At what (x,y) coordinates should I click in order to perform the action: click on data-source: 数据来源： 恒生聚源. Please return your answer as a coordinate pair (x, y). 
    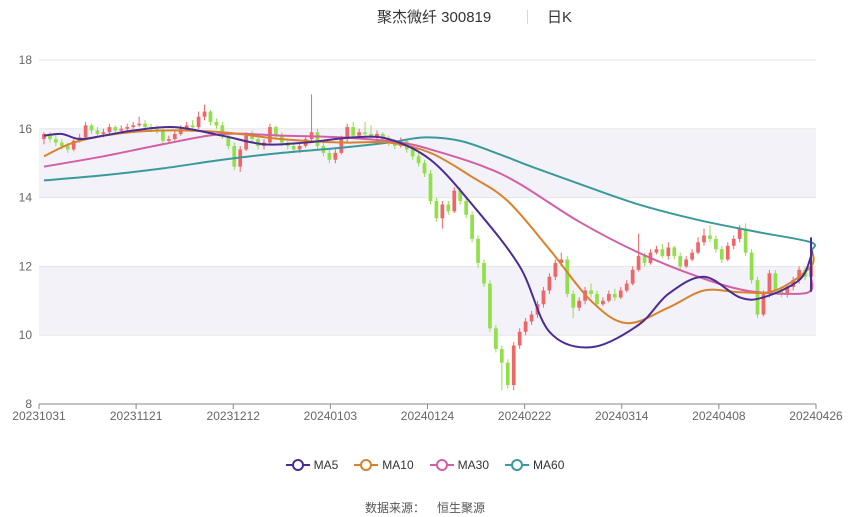
    Looking at the image, I should click on (425, 507).